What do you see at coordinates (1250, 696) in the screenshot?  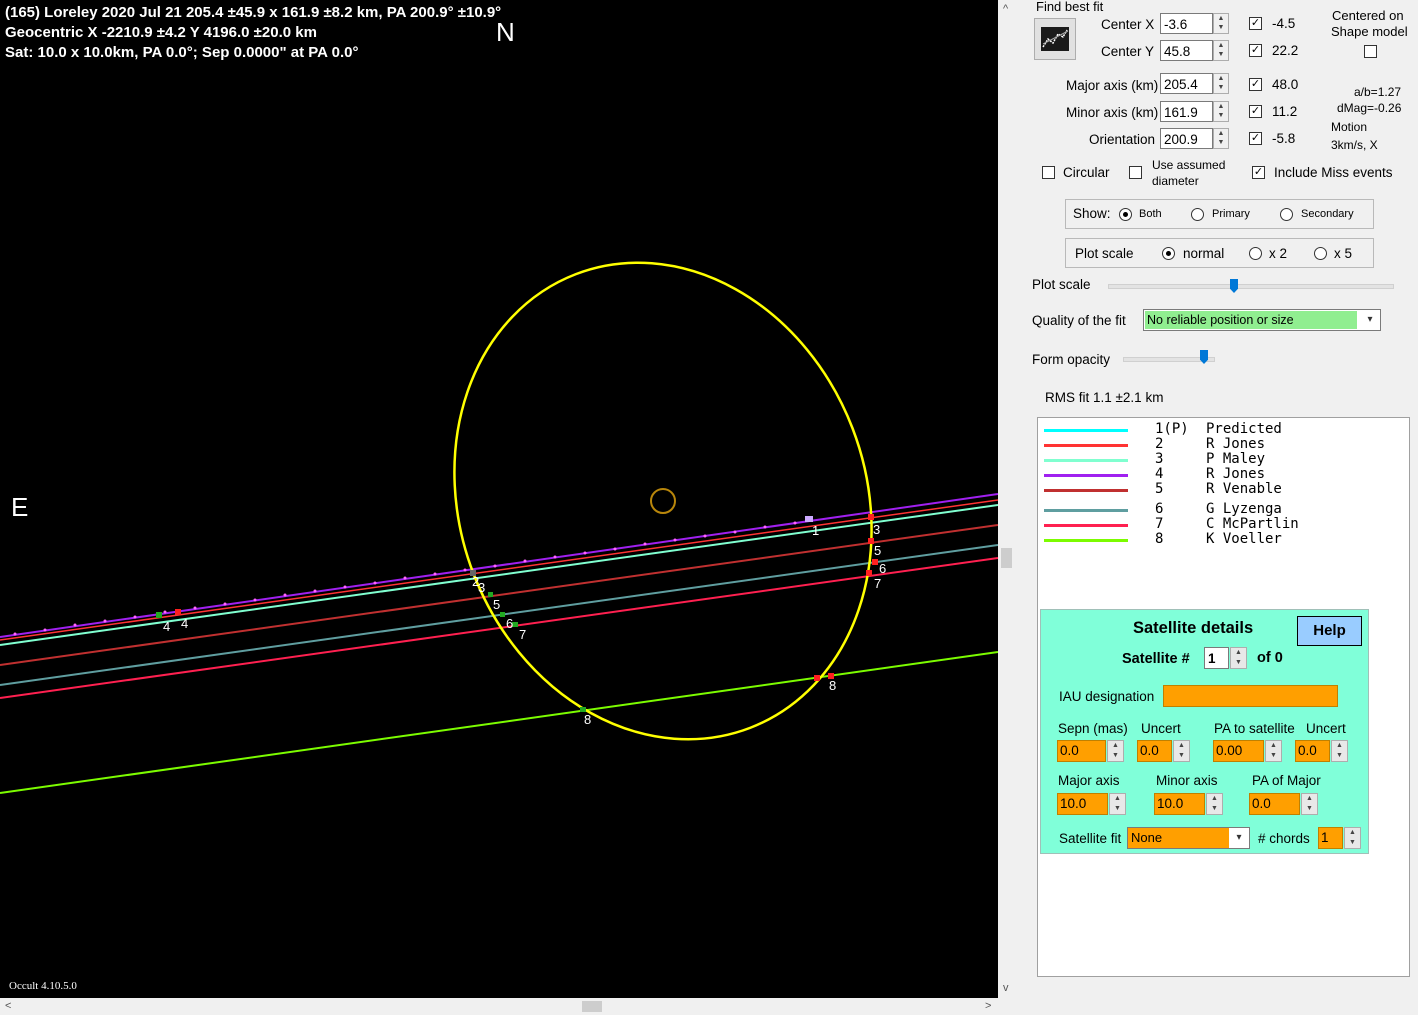 I see `iau-designation-input` at bounding box center [1250, 696].